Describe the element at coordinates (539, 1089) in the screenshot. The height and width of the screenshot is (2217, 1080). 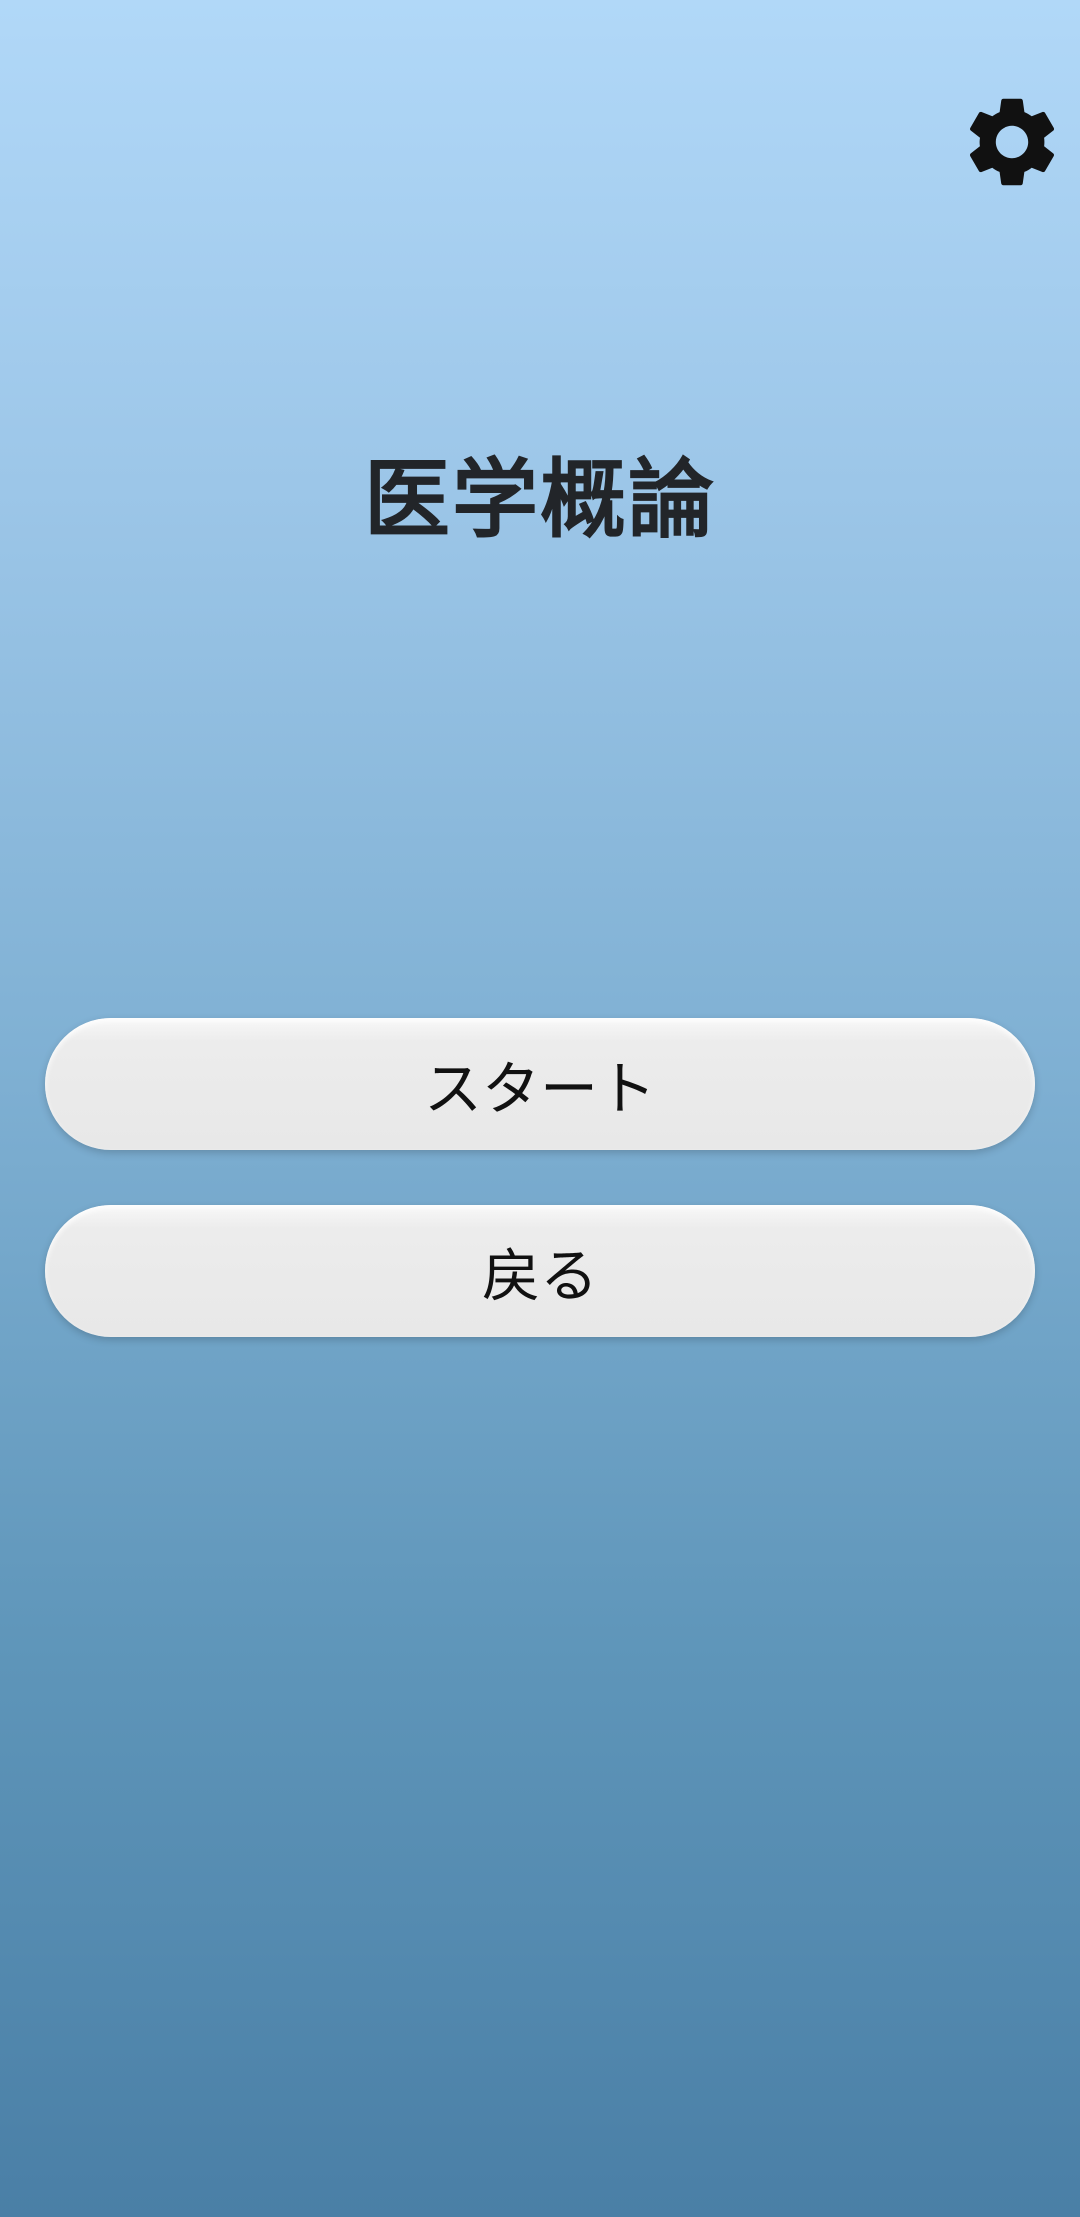
I see `start-button-label: スタート` at that location.